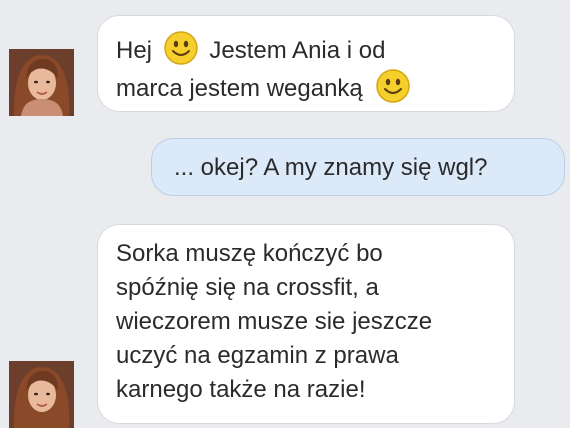 This screenshot has height=428, width=570. Describe the element at coordinates (239, 88) in the screenshot. I see `message-text: marca jestem weganką` at that location.